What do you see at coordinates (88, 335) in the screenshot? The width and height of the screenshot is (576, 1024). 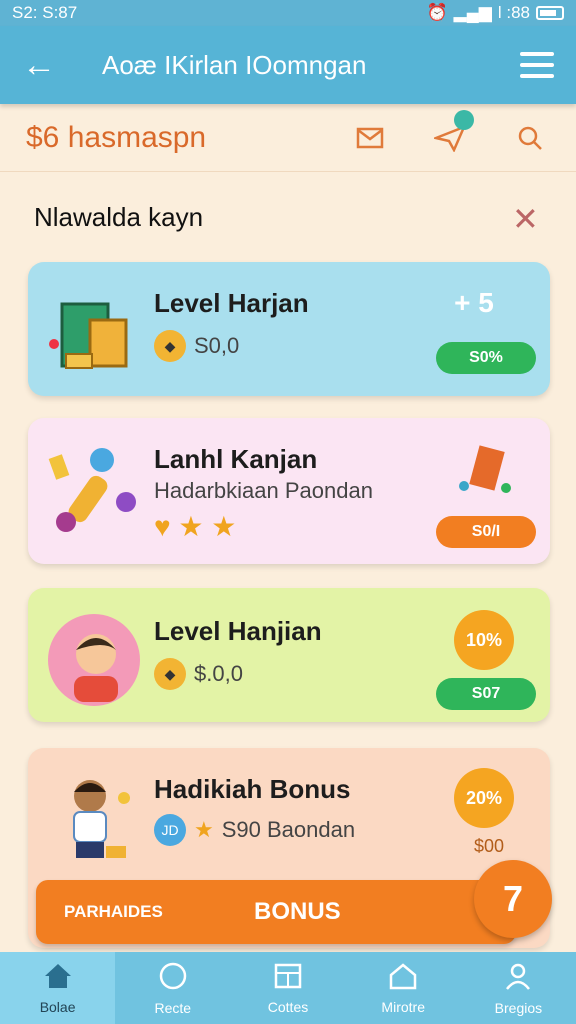 I see `treasure-box-icon` at bounding box center [88, 335].